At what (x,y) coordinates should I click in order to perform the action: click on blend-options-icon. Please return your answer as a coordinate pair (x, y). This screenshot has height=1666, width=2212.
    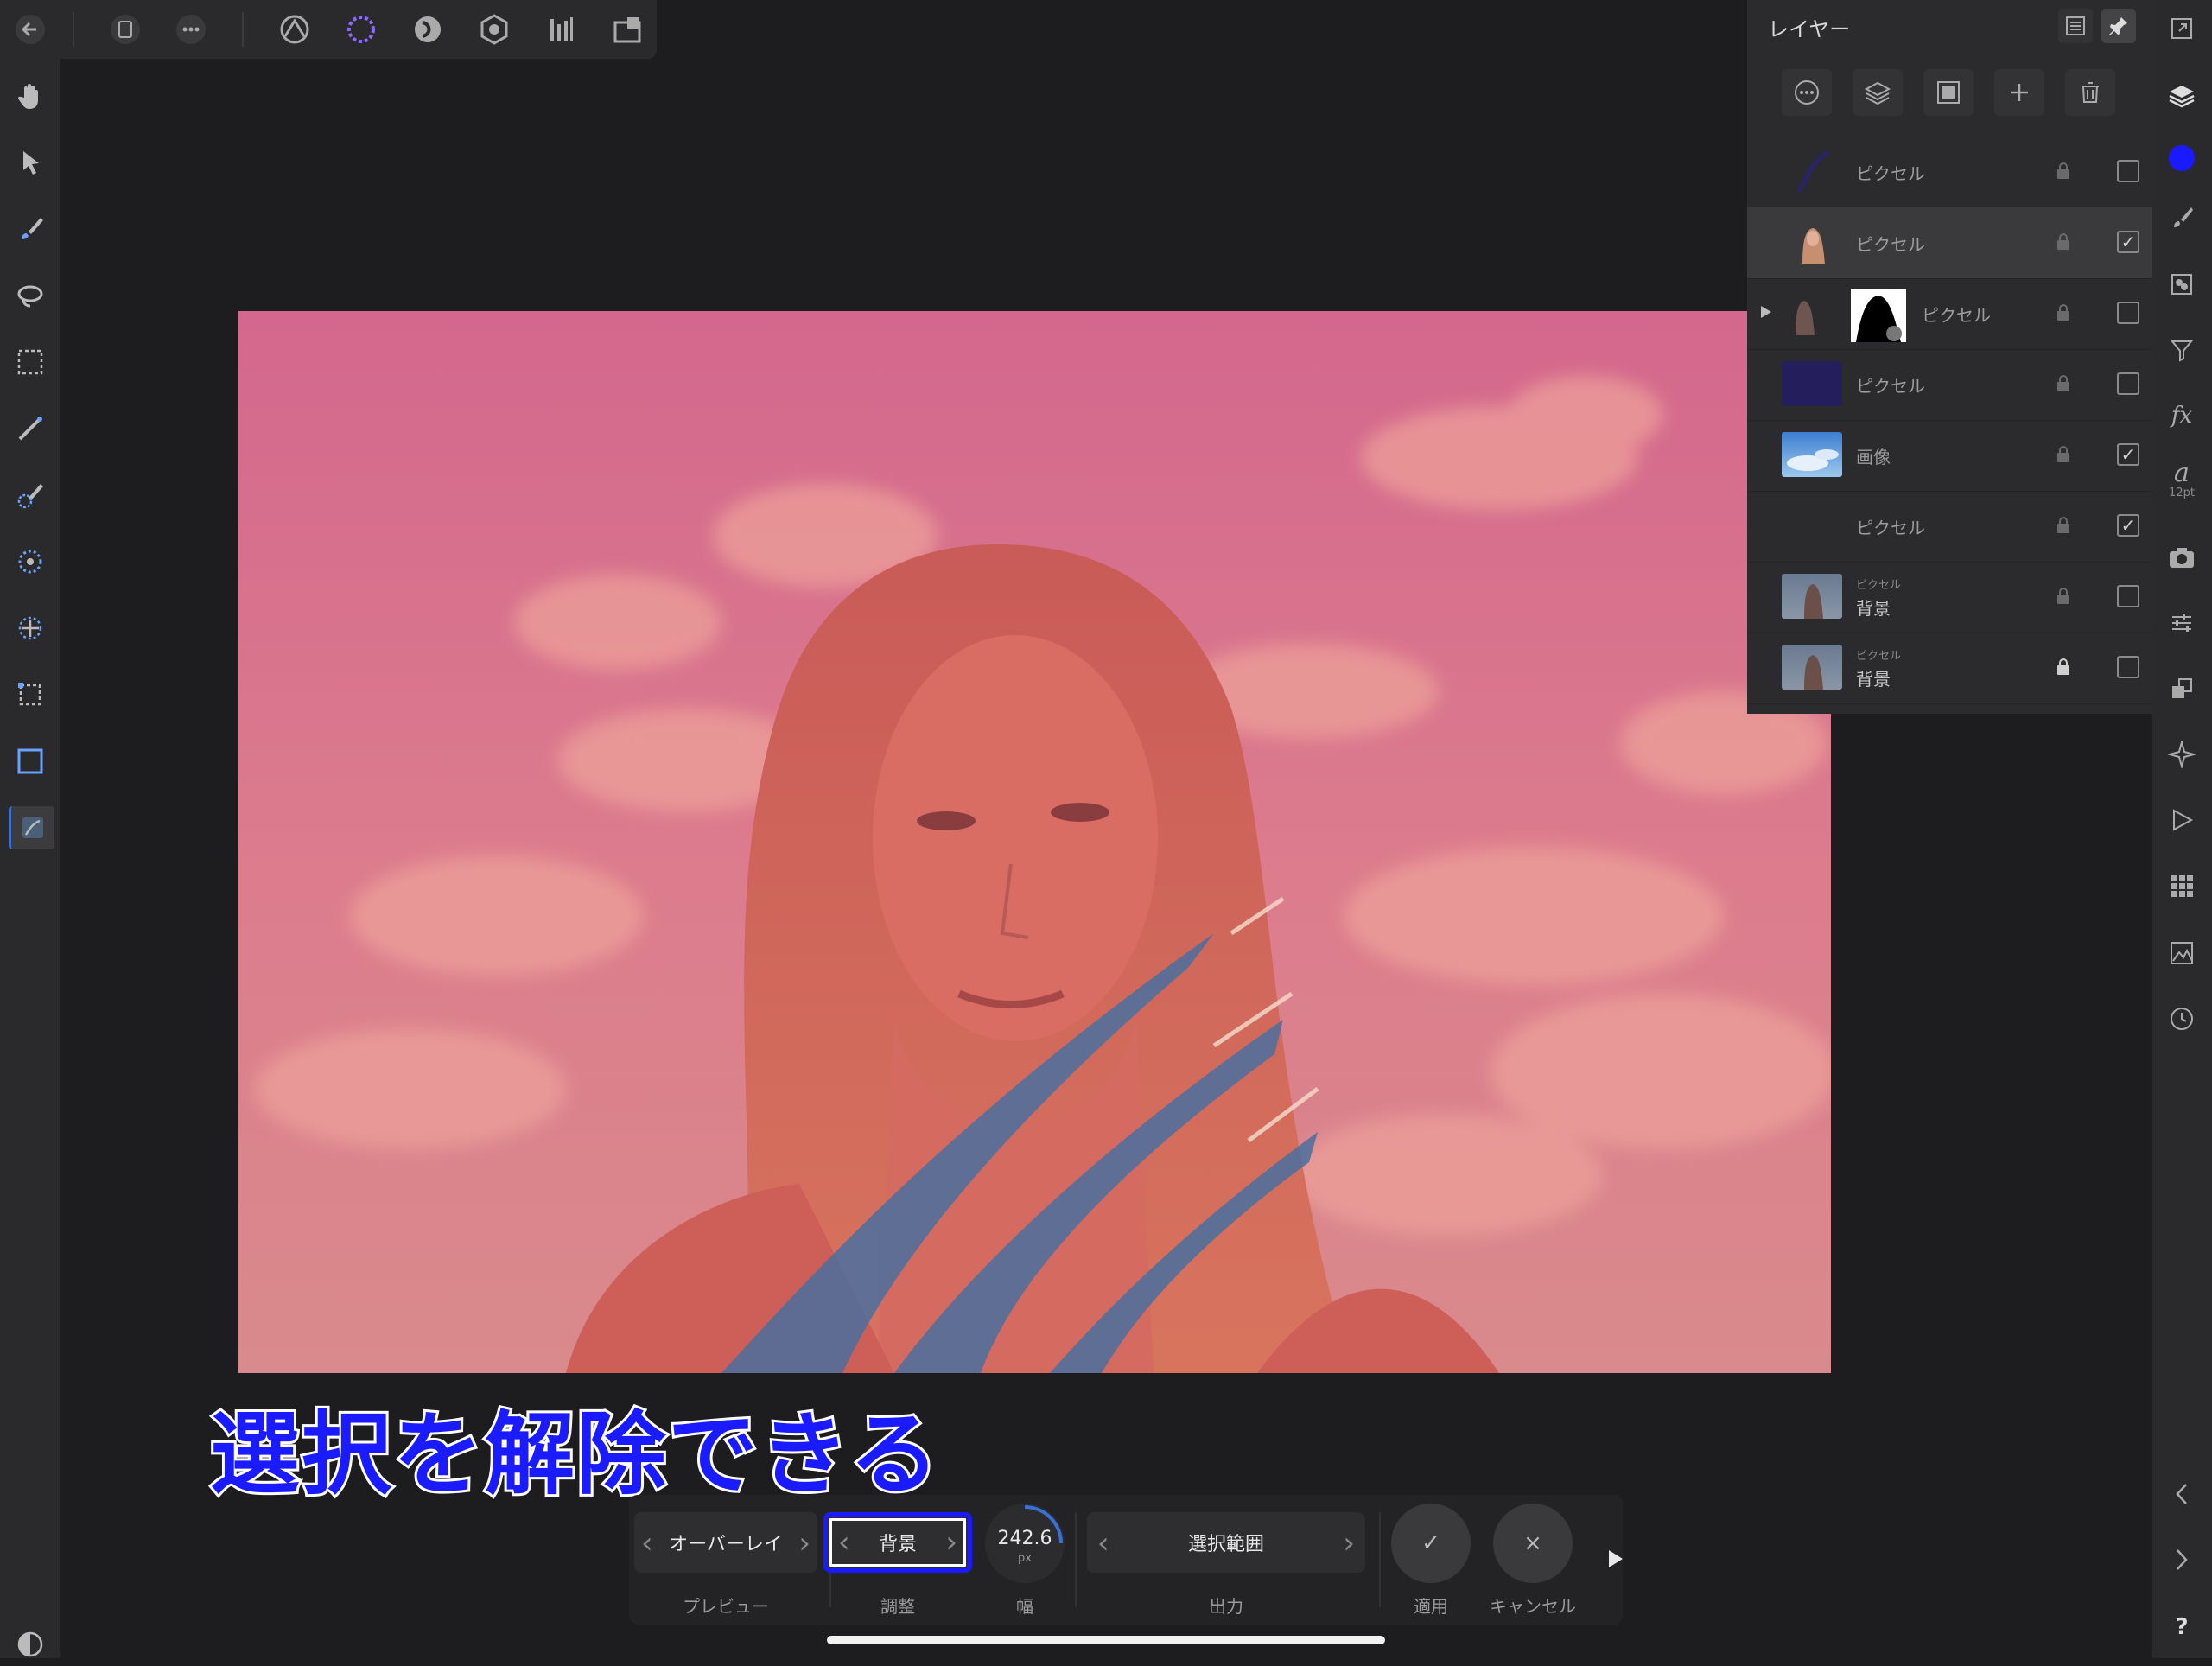
    Looking at the image, I should click on (1807, 93).